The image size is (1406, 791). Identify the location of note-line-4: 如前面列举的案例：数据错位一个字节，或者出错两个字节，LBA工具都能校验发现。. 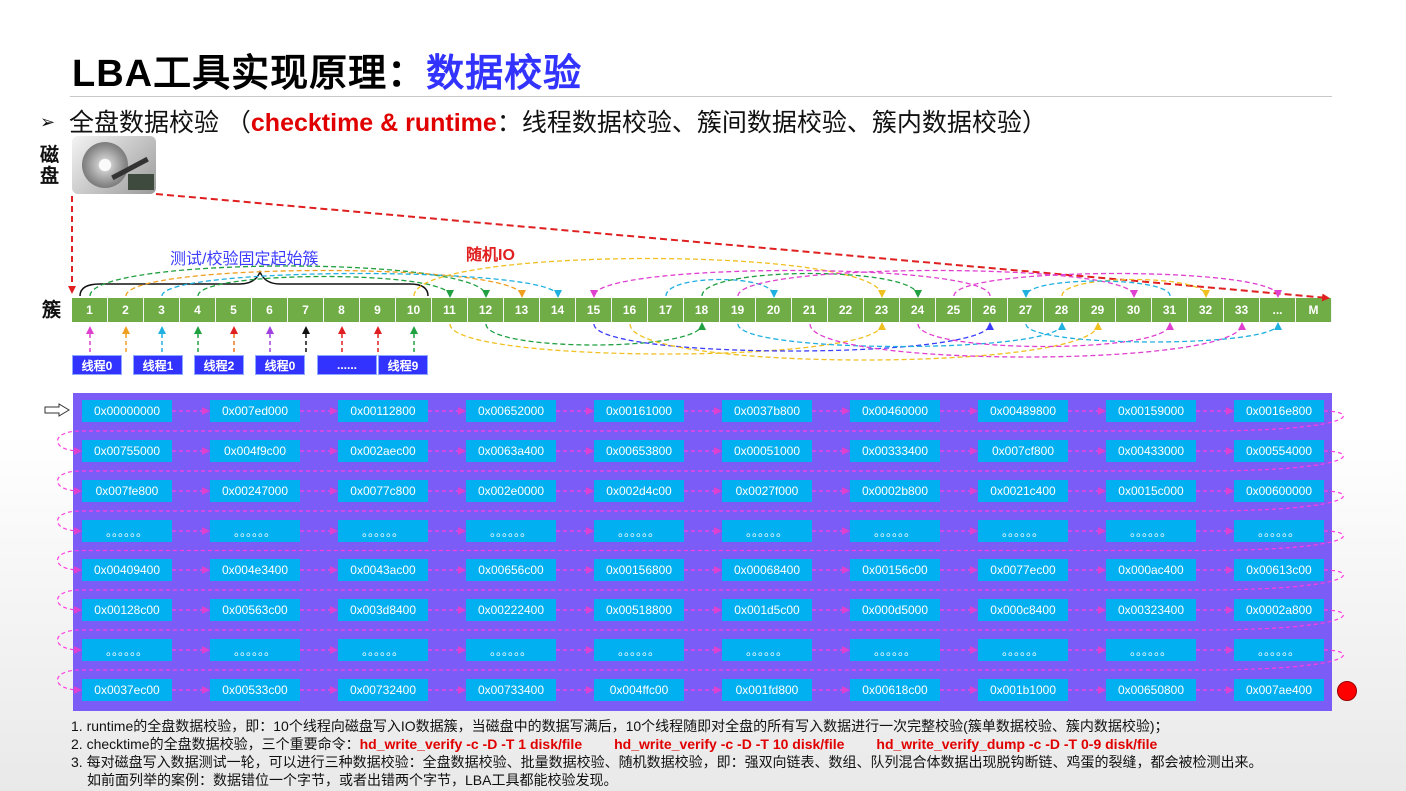
(352, 780).